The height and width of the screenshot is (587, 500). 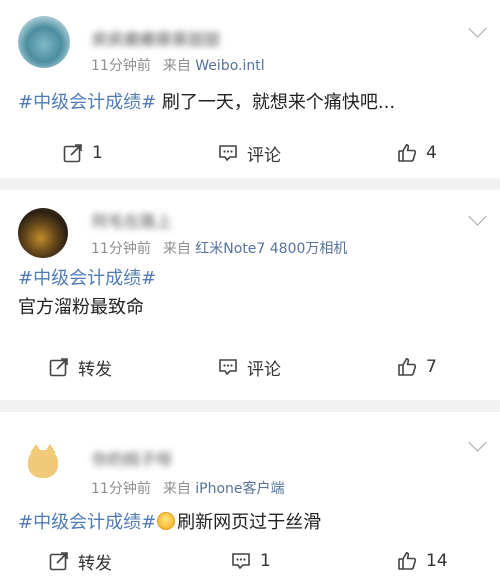 What do you see at coordinates (431, 367) in the screenshot?
I see `like-count: 7` at bounding box center [431, 367].